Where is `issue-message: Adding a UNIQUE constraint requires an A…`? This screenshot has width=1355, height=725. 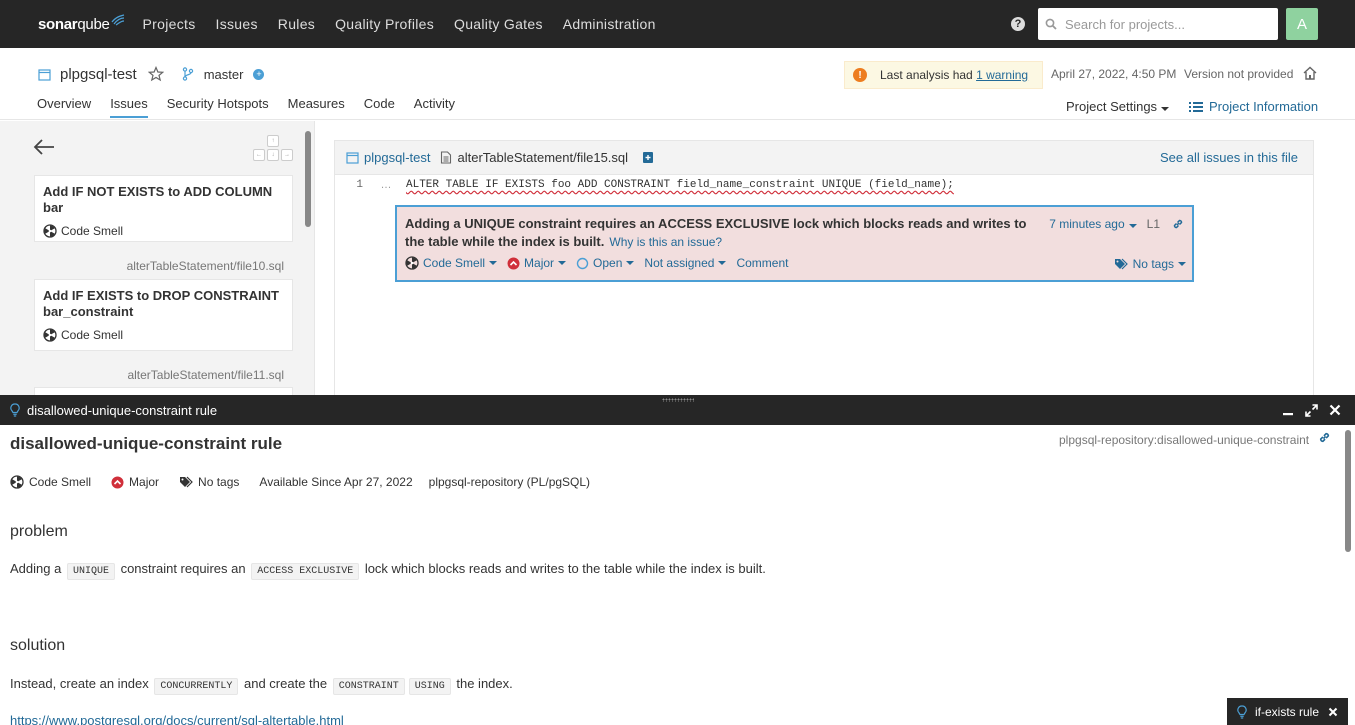 issue-message: Adding a UNIQUE constraint requires an A… is located at coordinates (725, 233).